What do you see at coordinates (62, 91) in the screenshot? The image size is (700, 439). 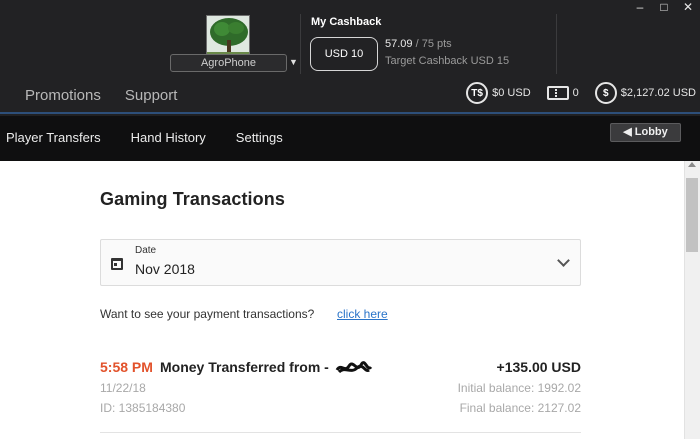 I see `nav-promotions: Promotions` at bounding box center [62, 91].